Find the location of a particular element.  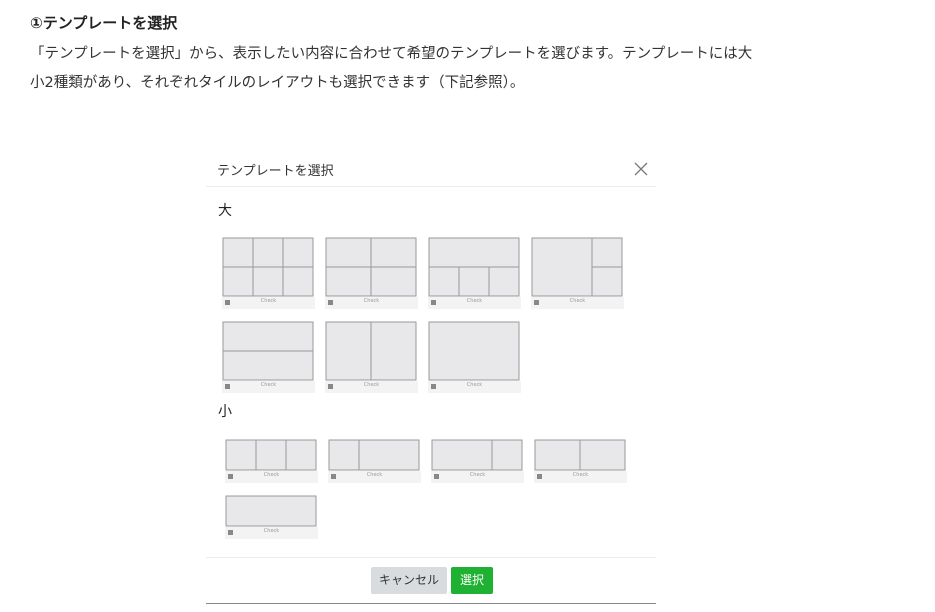

template-small-narrow-right: Check is located at coordinates (477, 461).